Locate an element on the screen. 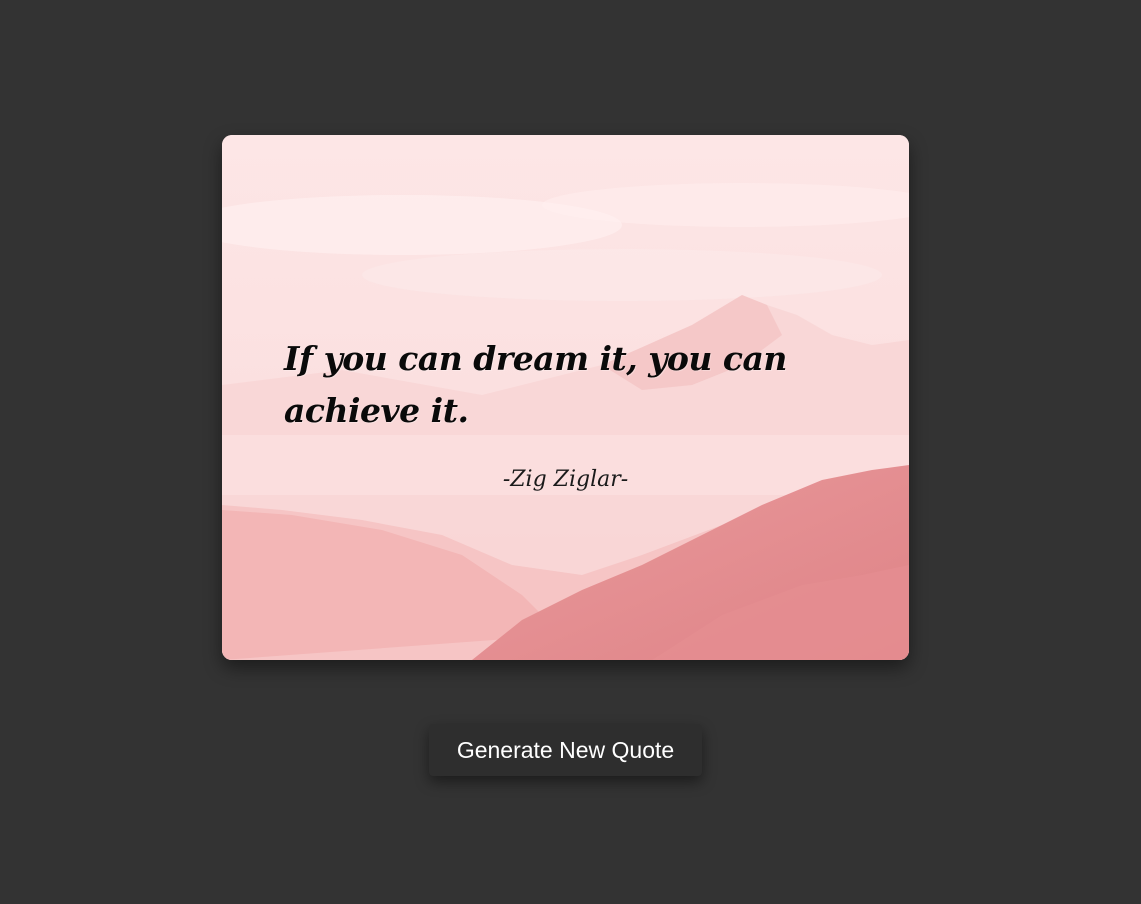 Image resolution: width=1141 pixels, height=904 pixels. quote-author: -Zig Ziglar- is located at coordinates (565, 479).